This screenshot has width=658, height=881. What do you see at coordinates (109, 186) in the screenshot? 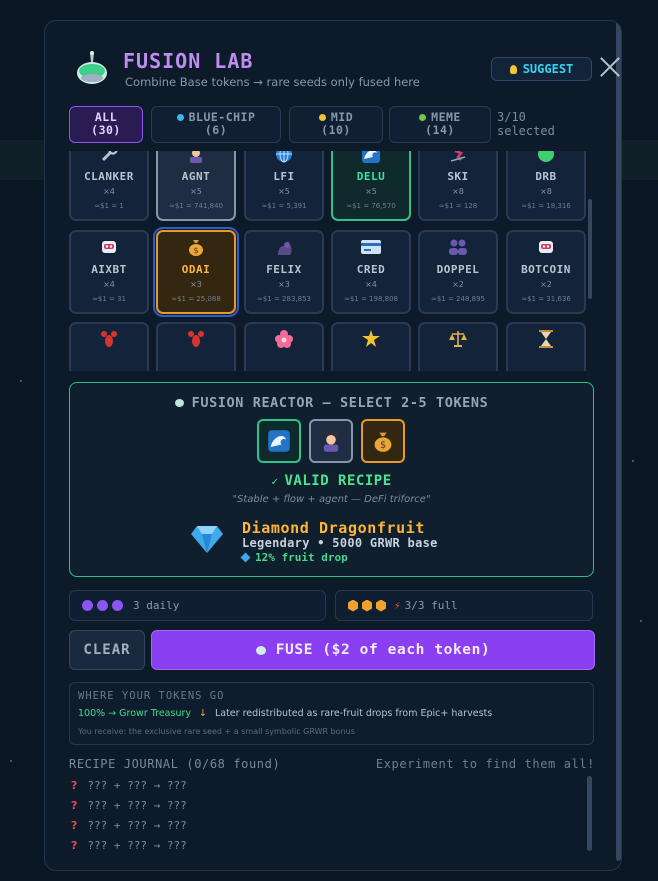
I see `token-tile-clanker: CLANKER ×4 ≈$1 = 1` at bounding box center [109, 186].